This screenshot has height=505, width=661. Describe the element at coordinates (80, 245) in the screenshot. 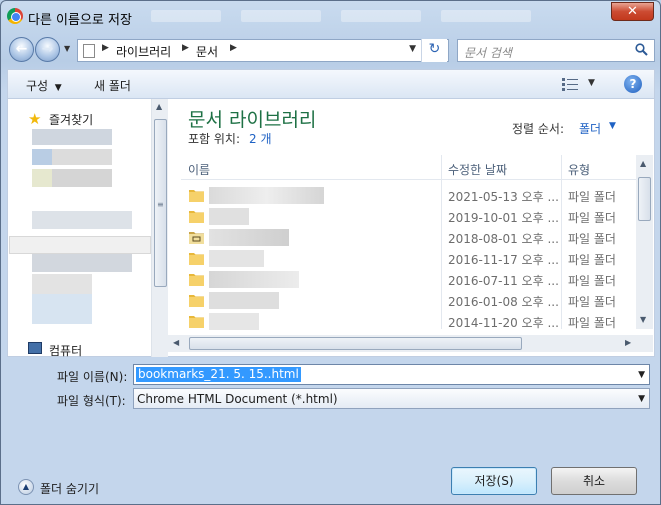

I see `selected-nav-item` at that location.